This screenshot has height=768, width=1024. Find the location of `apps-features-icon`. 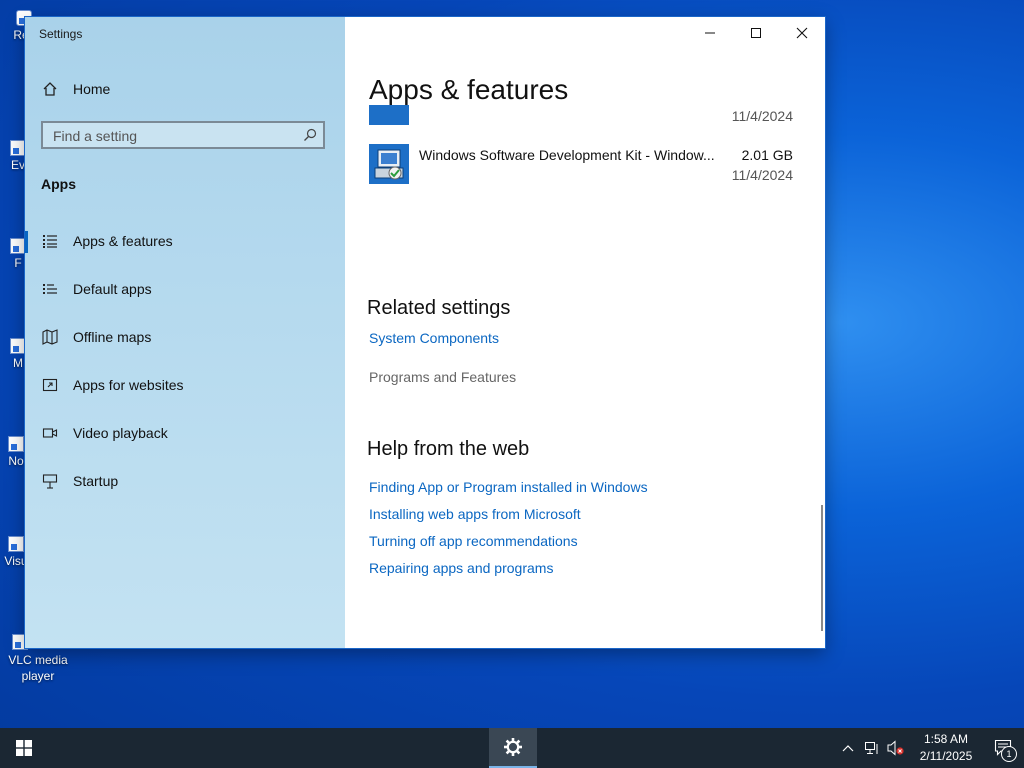

apps-features-icon is located at coordinates (50, 241).